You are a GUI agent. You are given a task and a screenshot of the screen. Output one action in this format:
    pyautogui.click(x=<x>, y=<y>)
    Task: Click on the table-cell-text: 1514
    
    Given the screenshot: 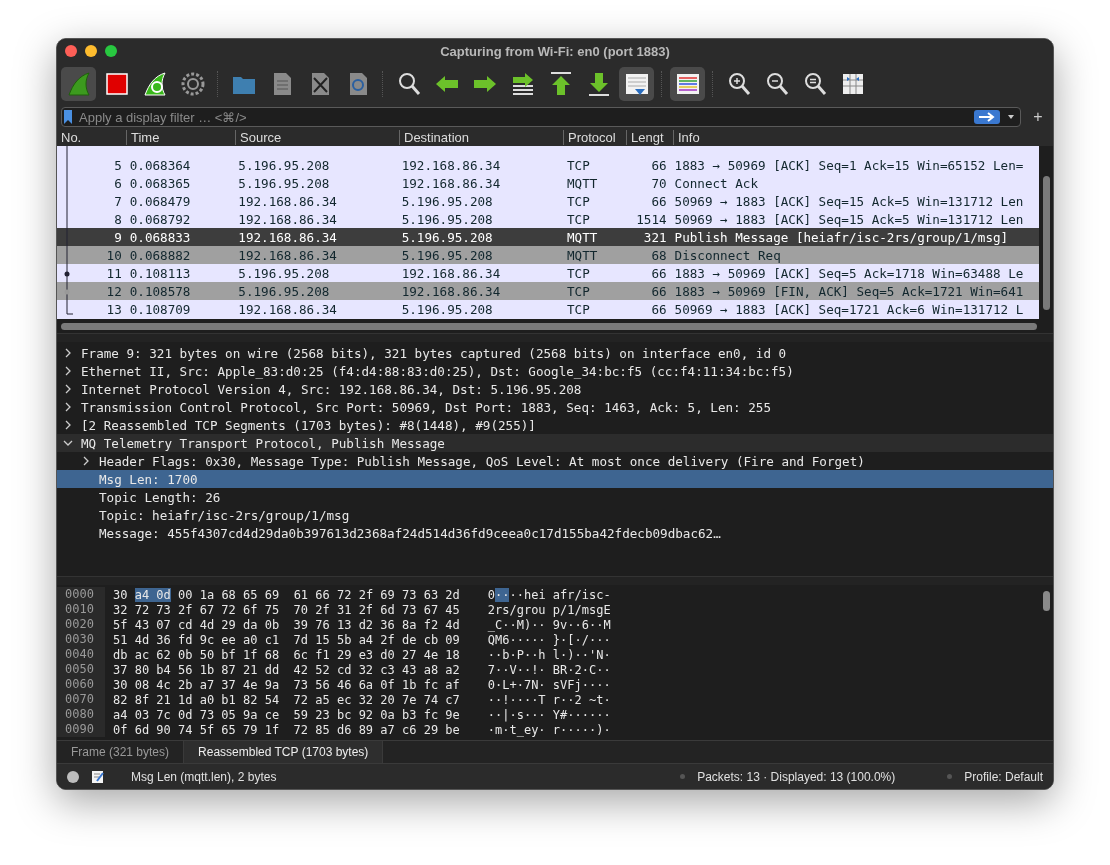 What is the action you would take?
    pyautogui.click(x=651, y=219)
    